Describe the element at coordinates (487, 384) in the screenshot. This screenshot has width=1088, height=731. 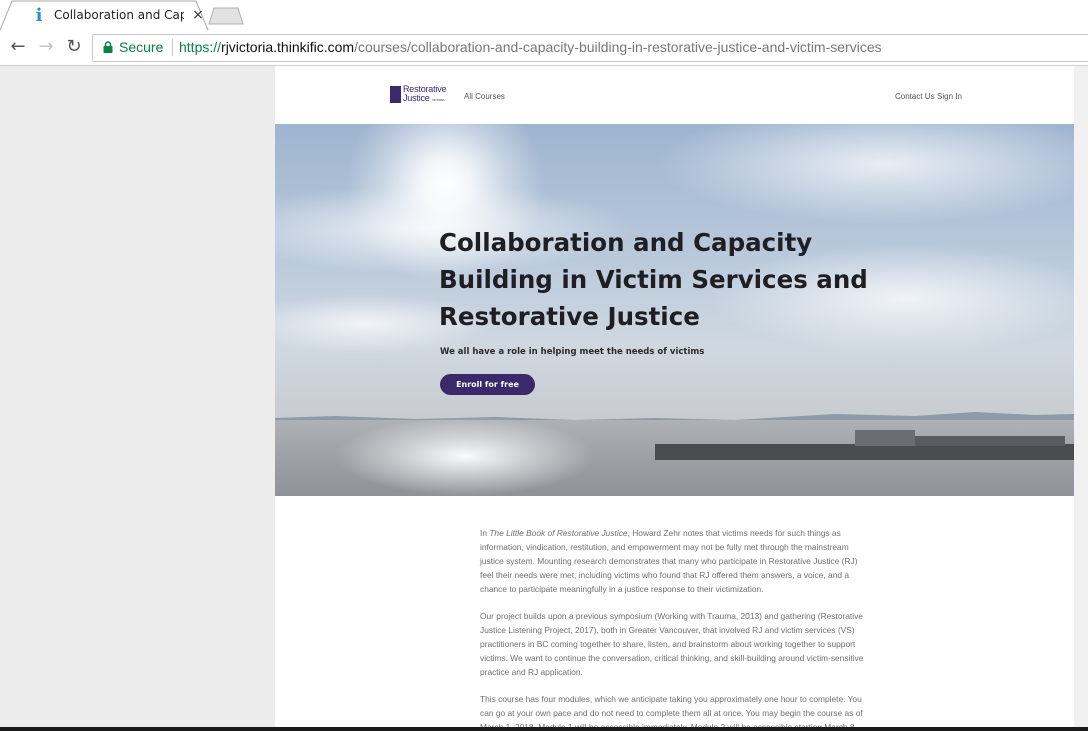
I see `enroll-button: Enroll for free` at that location.